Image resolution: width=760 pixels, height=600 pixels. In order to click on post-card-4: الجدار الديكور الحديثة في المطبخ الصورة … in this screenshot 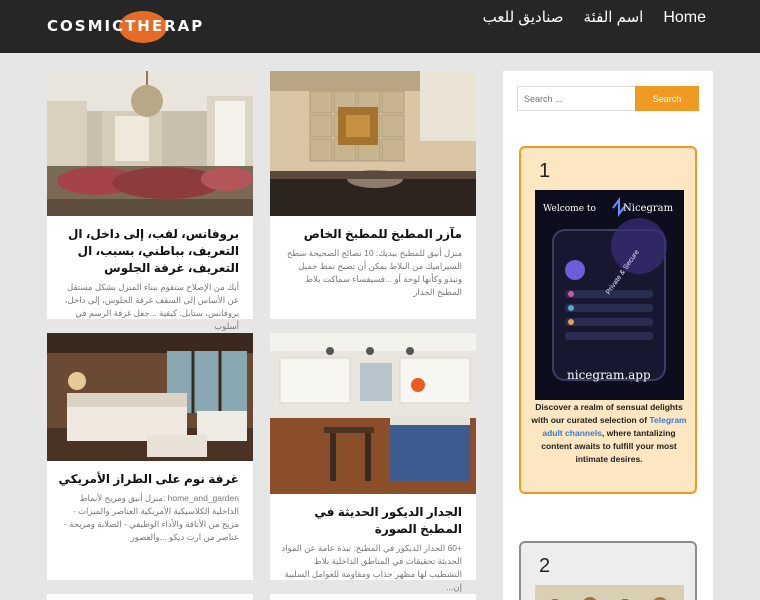, I will do `click(373, 462)`.